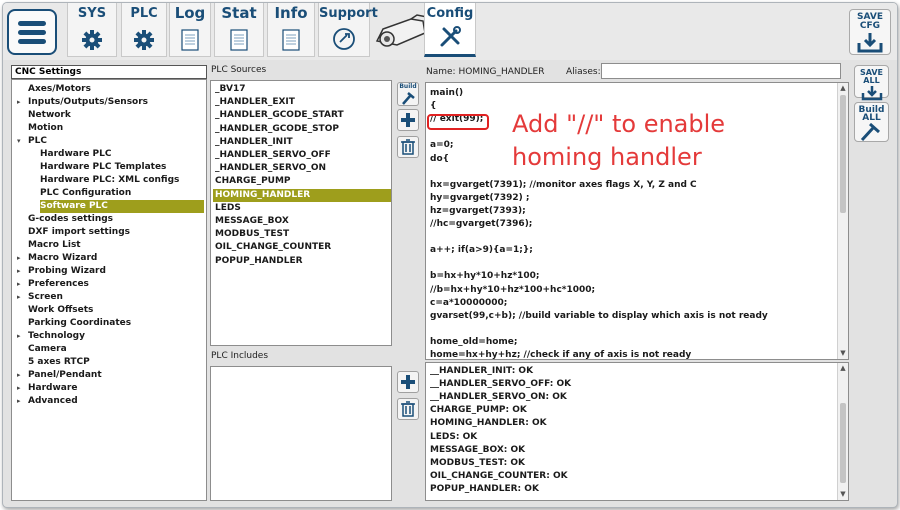  Describe the element at coordinates (47, 401) in the screenshot. I see `tree-item: ▸ Advanced` at that location.